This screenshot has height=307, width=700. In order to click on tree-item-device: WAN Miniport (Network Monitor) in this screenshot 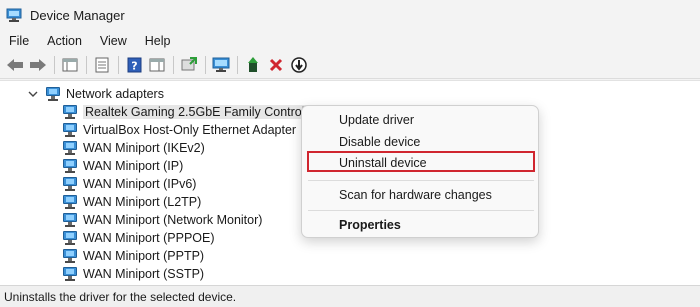, I will do `click(162, 220)`.